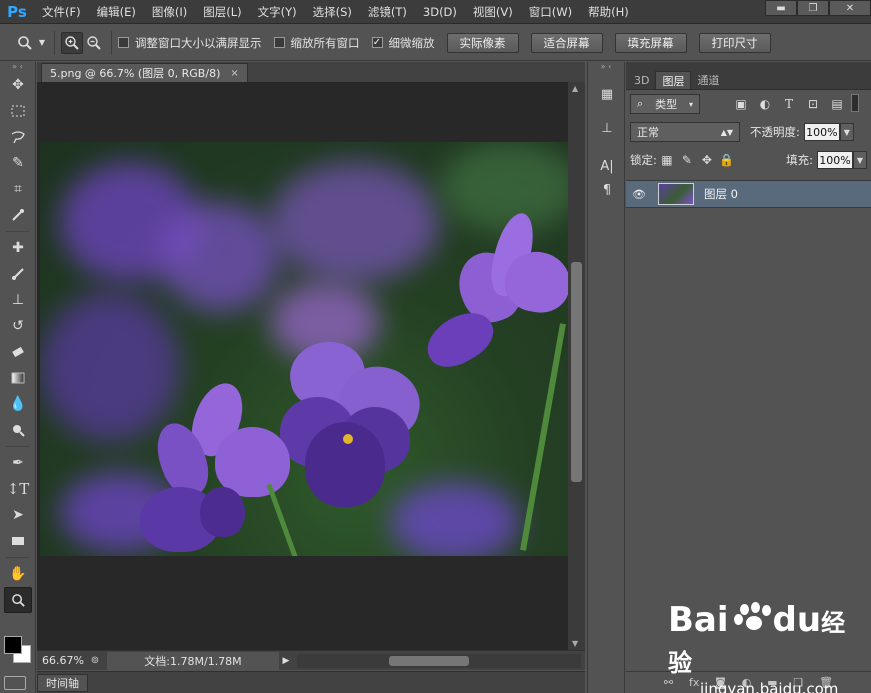  Describe the element at coordinates (72, 42) in the screenshot. I see `zoom-in-icon` at that location.